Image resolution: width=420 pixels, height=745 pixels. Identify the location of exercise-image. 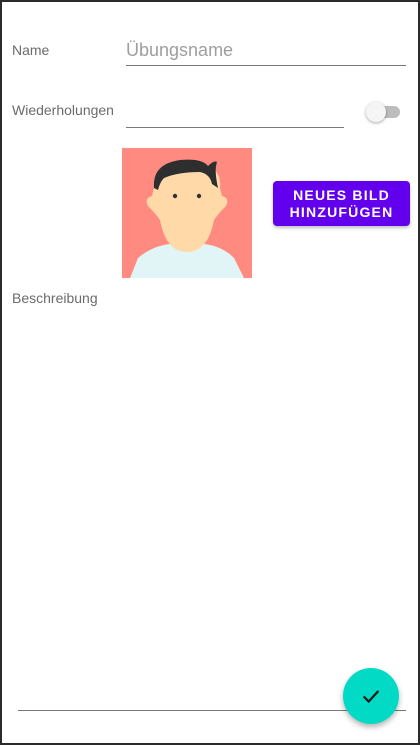
(187, 213).